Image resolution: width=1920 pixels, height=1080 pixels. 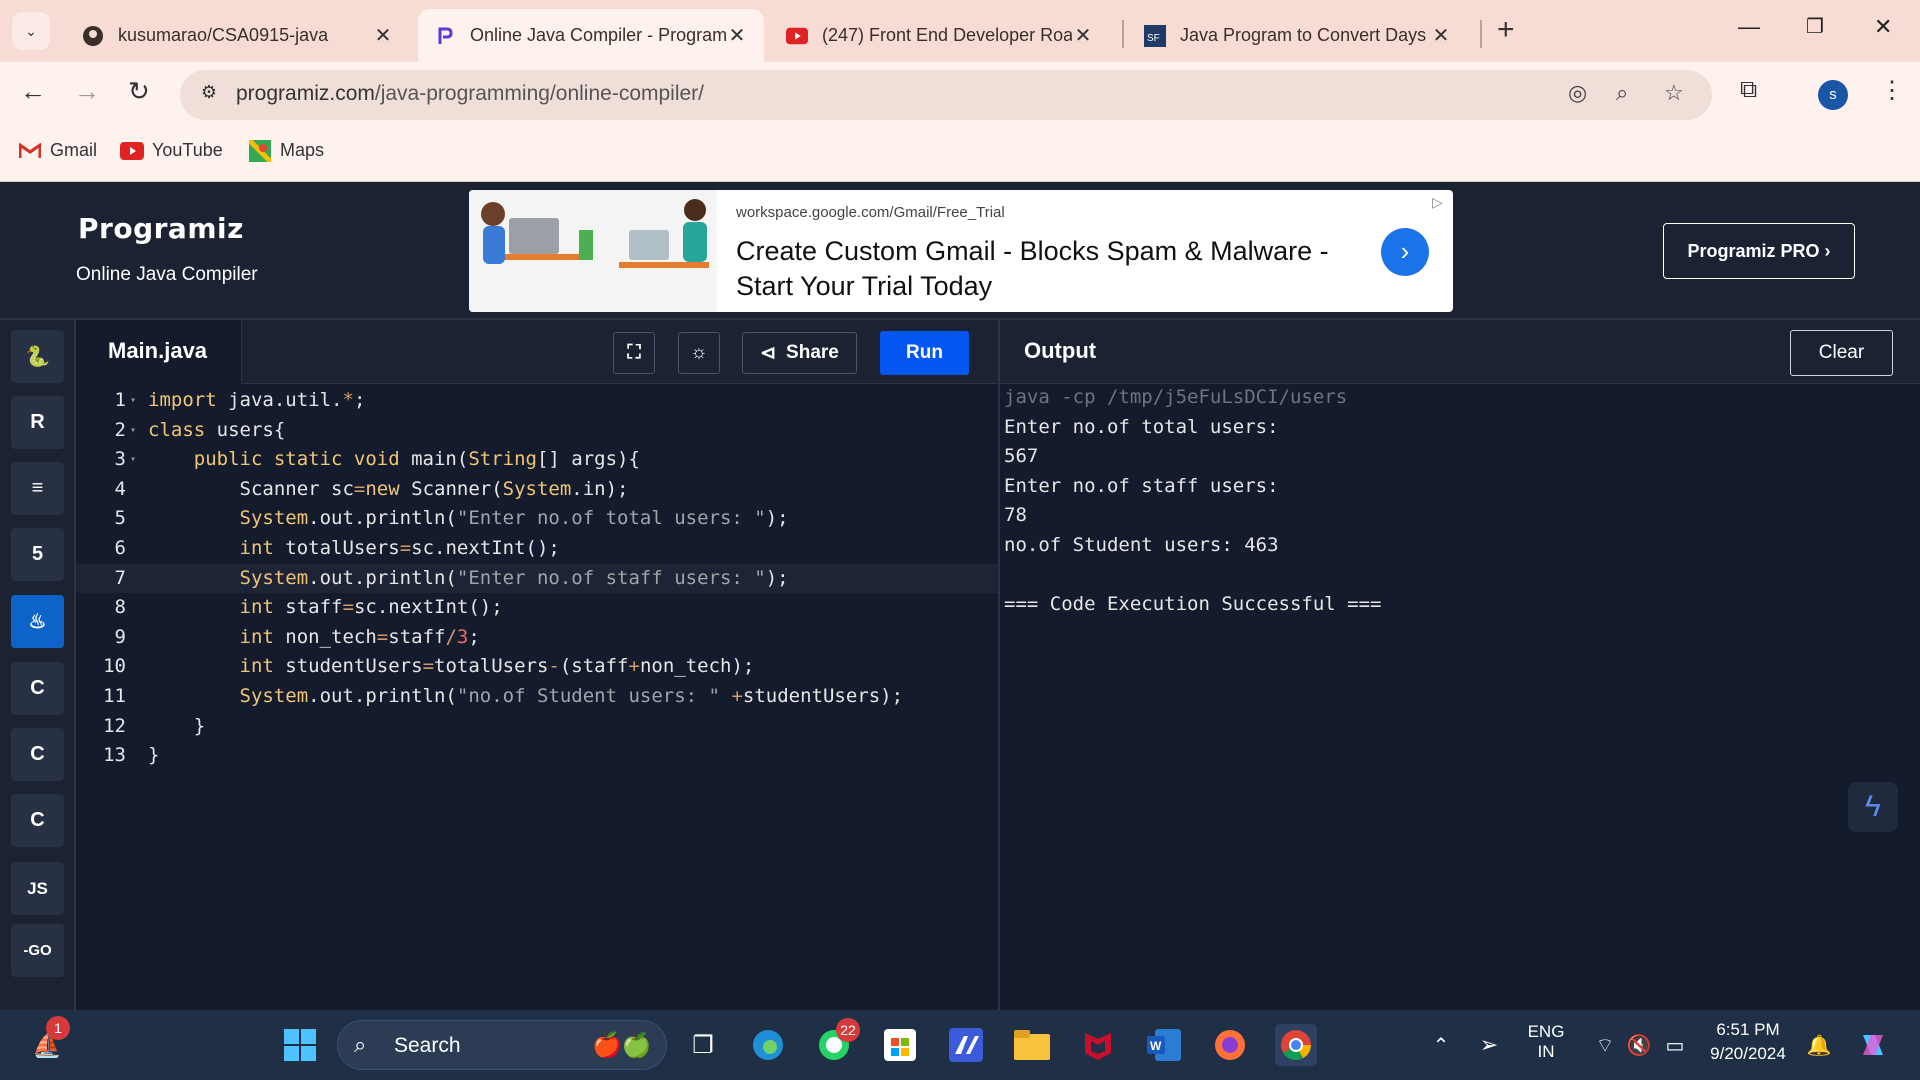 I want to click on firefox-icon, so click(x=1230, y=1045).